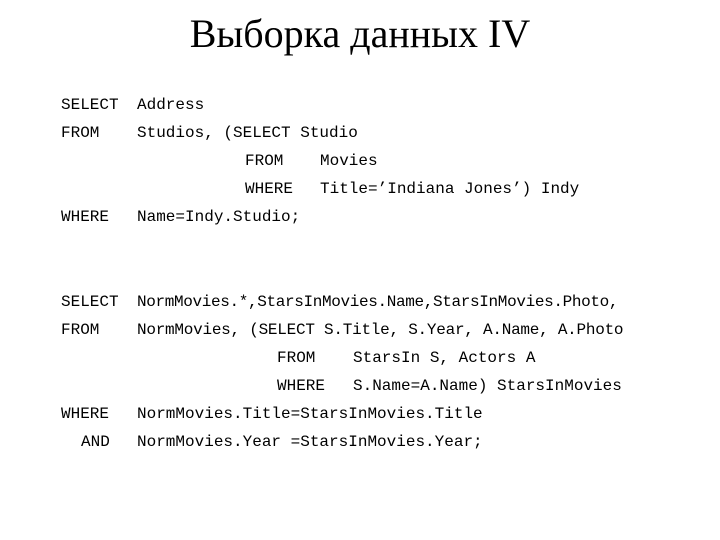  What do you see at coordinates (349, 161) in the screenshot?
I see `q1-sub-from-list: Movies` at bounding box center [349, 161].